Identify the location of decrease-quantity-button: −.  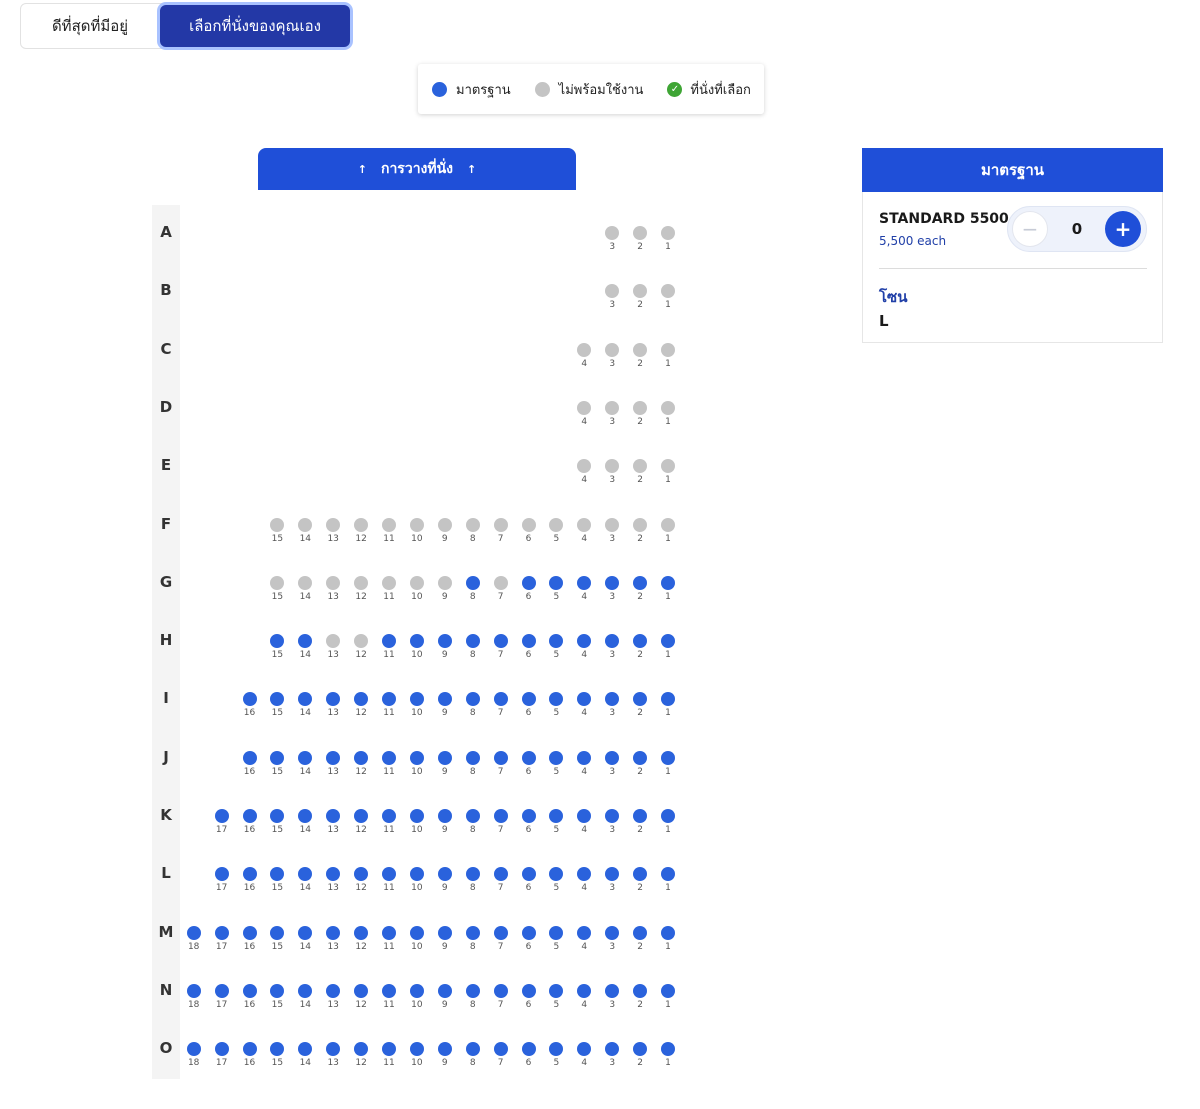
(1030, 229).